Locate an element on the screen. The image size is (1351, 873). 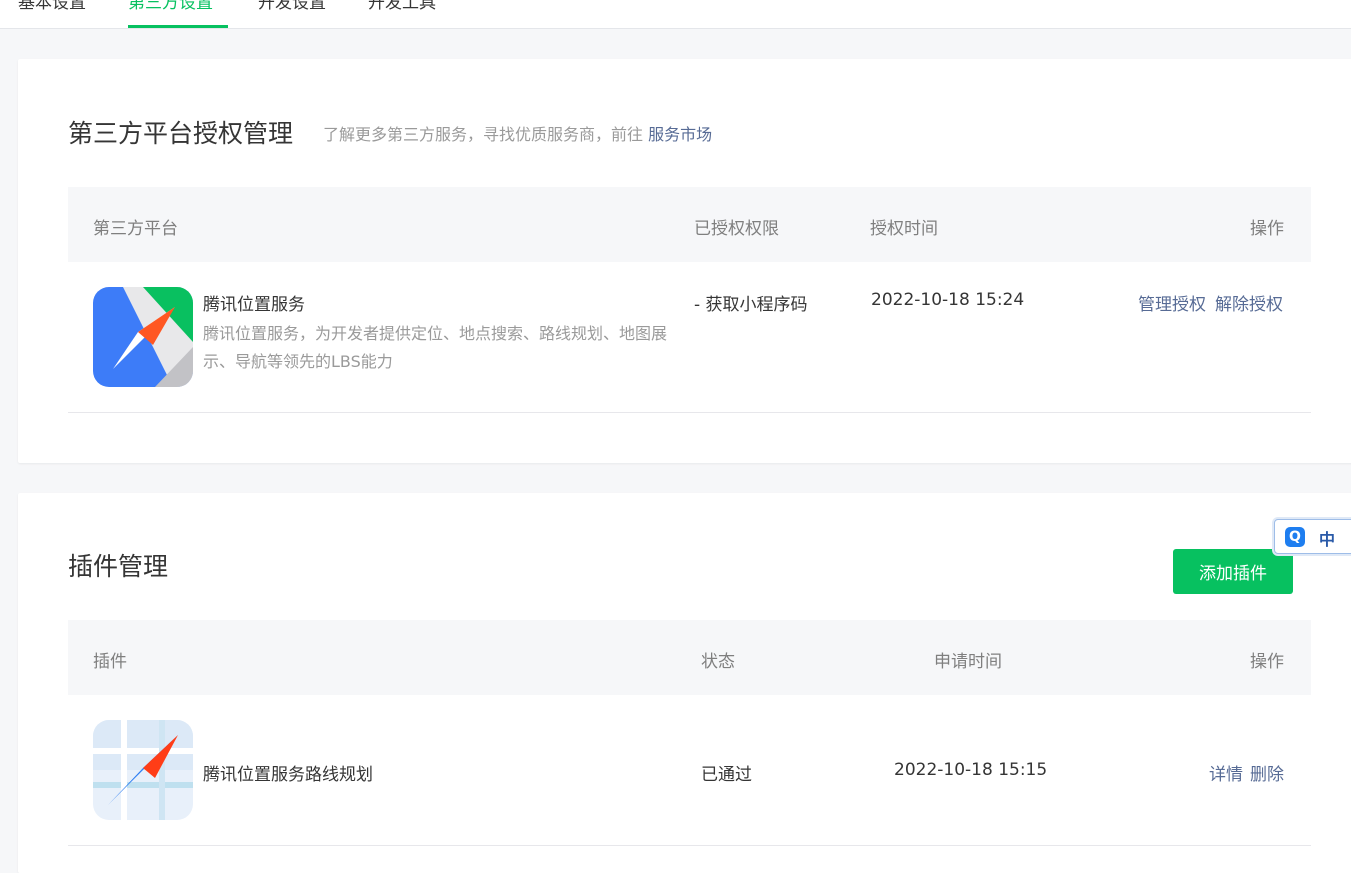
auth-section-title: 第三方平台授权管理 is located at coordinates (181, 133).